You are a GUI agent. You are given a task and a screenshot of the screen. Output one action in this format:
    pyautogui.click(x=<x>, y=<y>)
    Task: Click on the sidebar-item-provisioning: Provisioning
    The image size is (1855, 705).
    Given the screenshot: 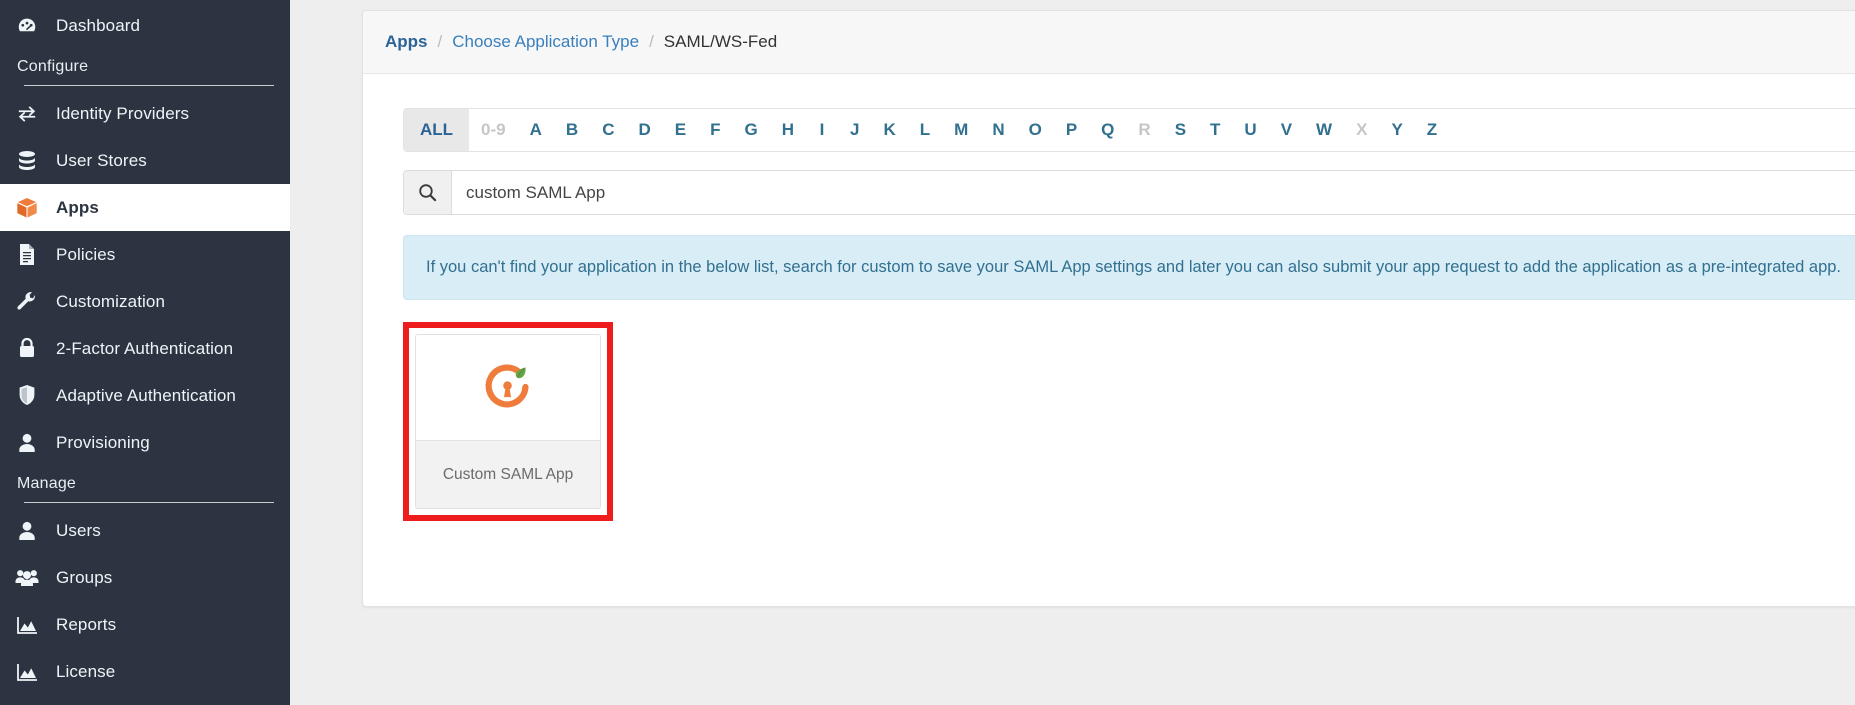 What is the action you would take?
    pyautogui.click(x=145, y=442)
    